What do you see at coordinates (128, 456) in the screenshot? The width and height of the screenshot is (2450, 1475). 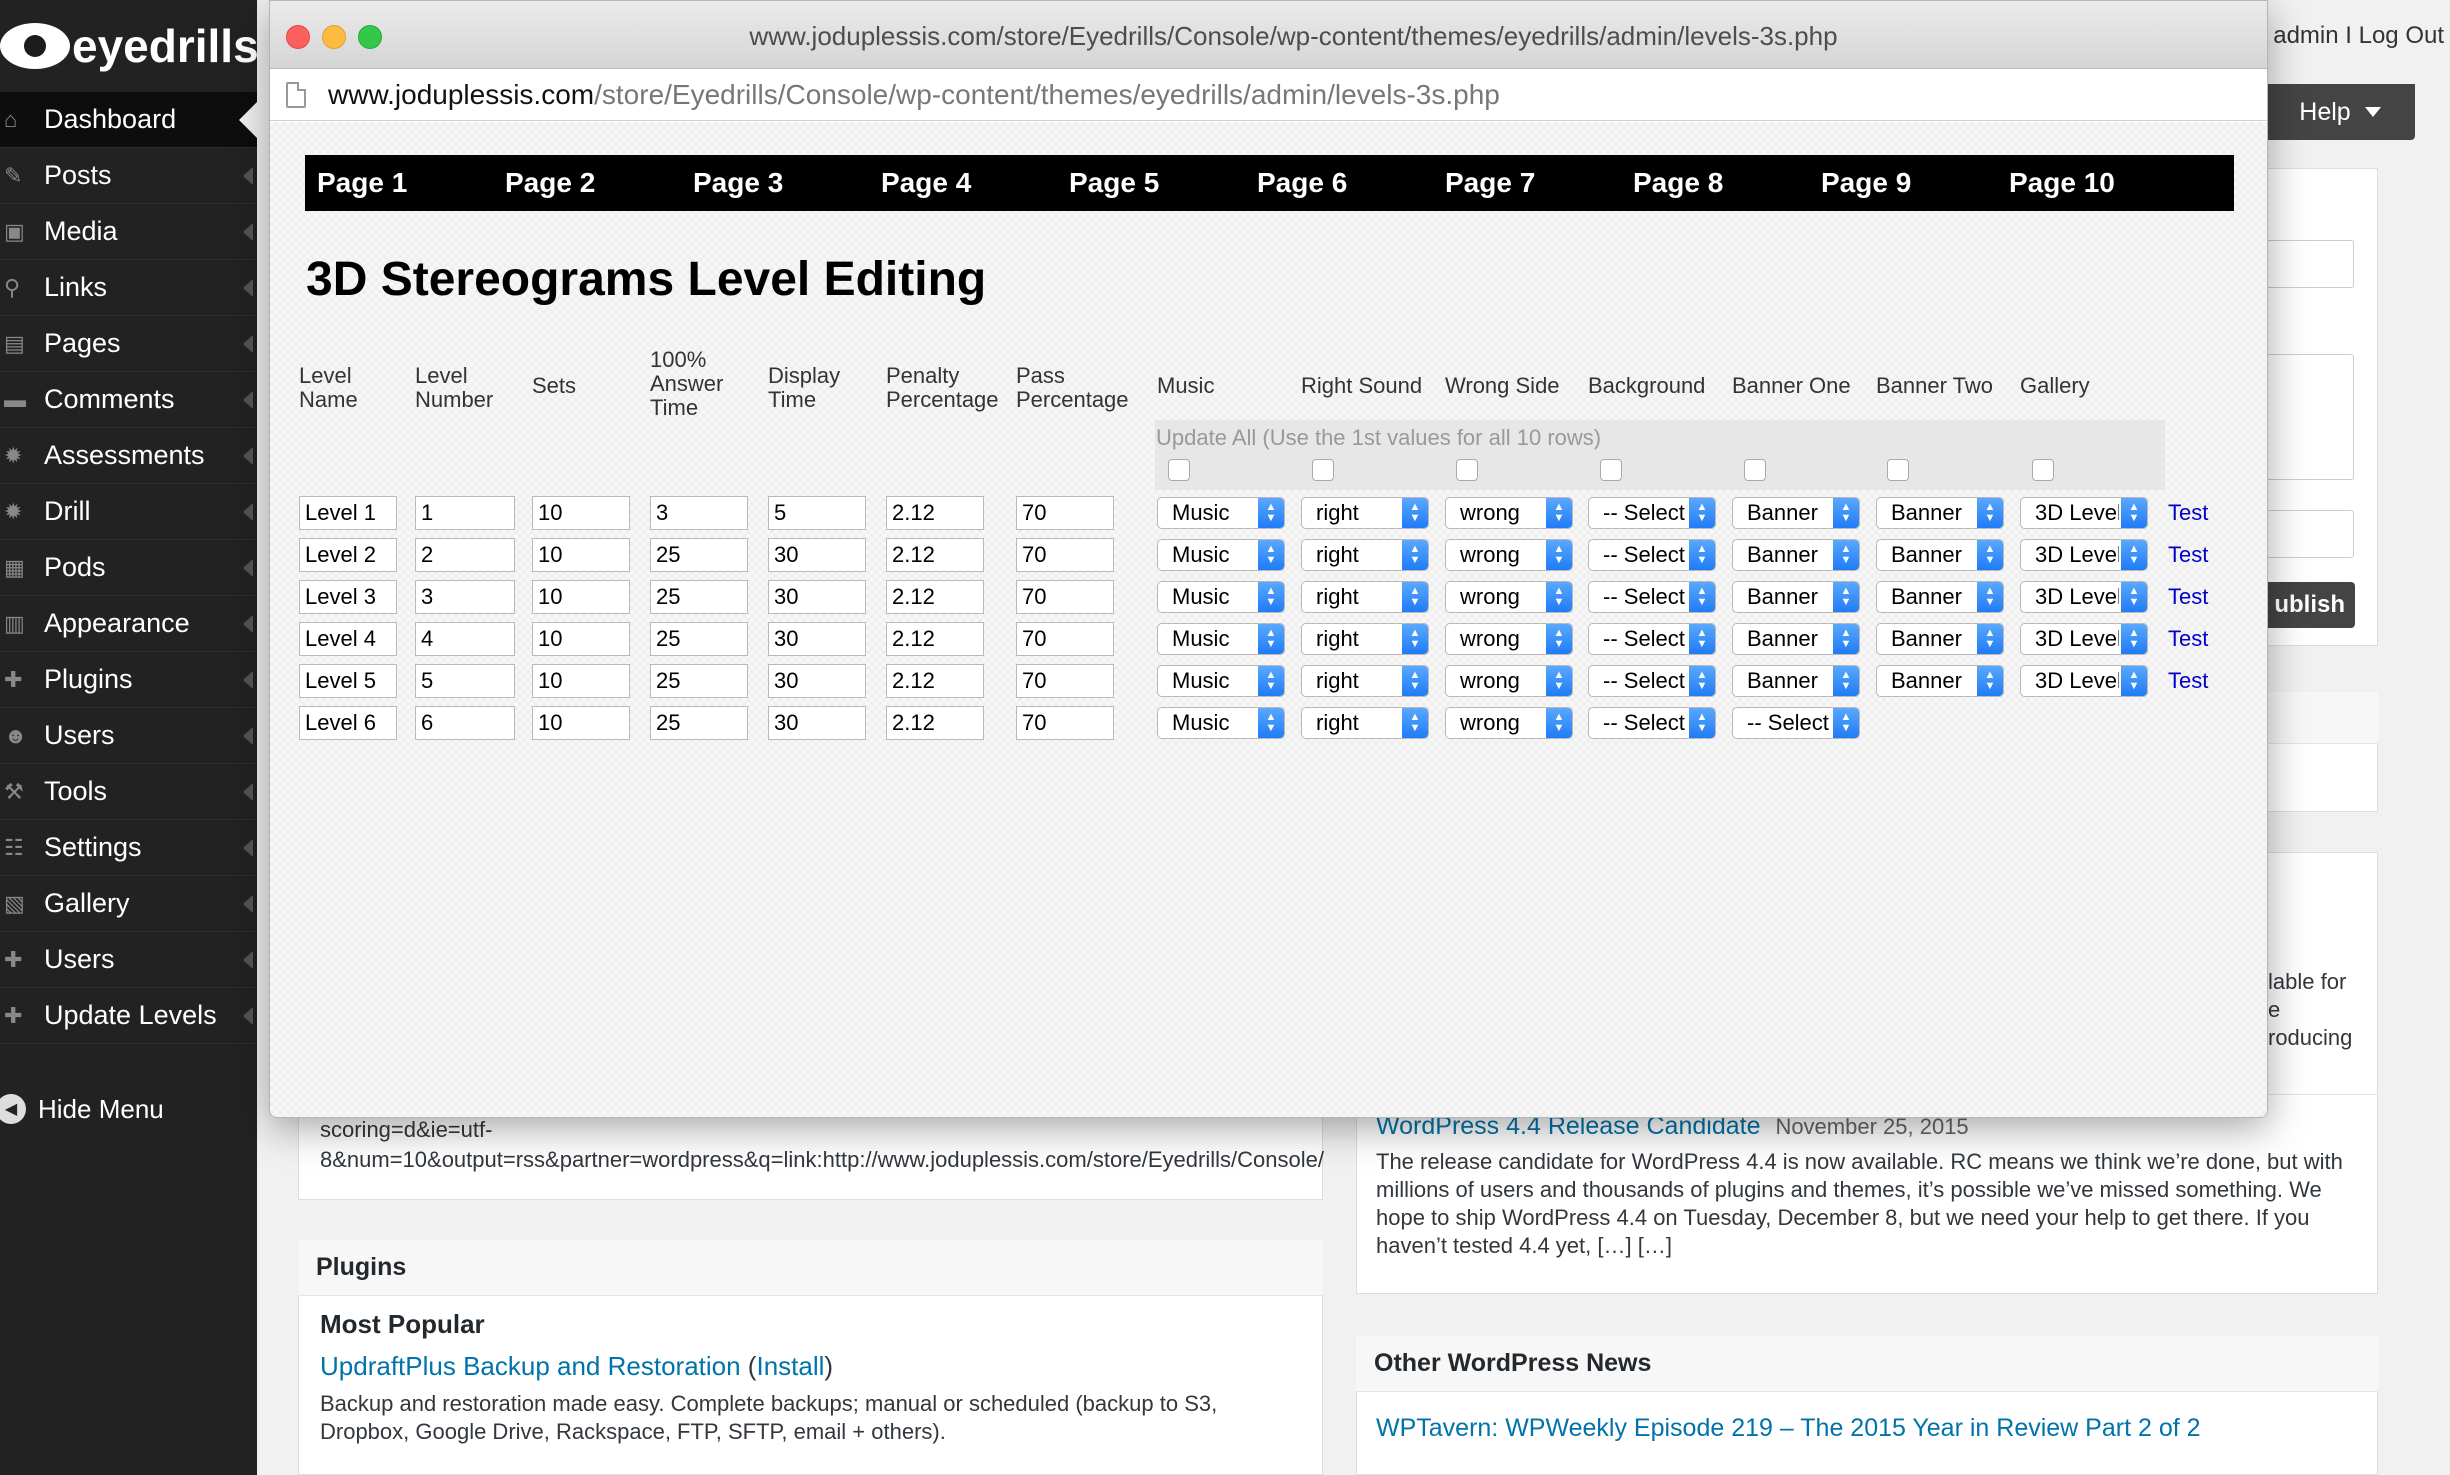 I see `sidebar-item-assessments: ✹ Assessments` at bounding box center [128, 456].